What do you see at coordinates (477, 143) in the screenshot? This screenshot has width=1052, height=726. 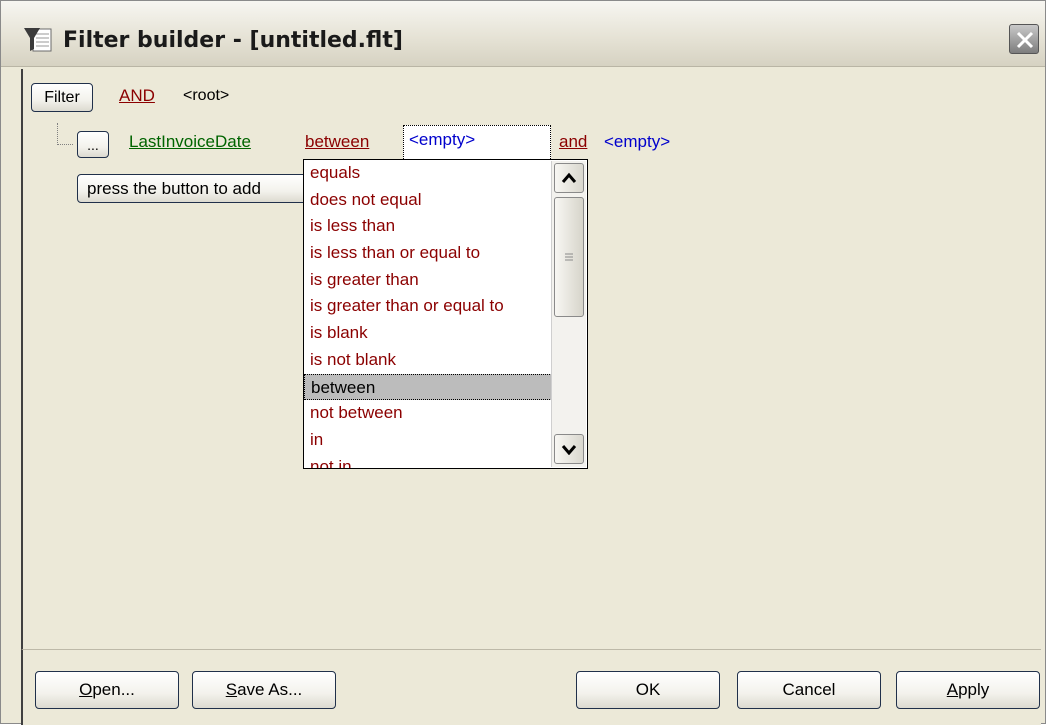 I see `condition-value1-input: <empty>` at bounding box center [477, 143].